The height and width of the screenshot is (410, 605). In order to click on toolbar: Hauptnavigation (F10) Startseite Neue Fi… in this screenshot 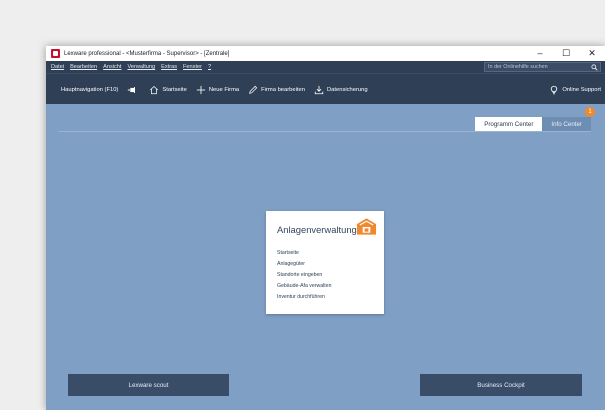, I will do `click(325, 89)`.